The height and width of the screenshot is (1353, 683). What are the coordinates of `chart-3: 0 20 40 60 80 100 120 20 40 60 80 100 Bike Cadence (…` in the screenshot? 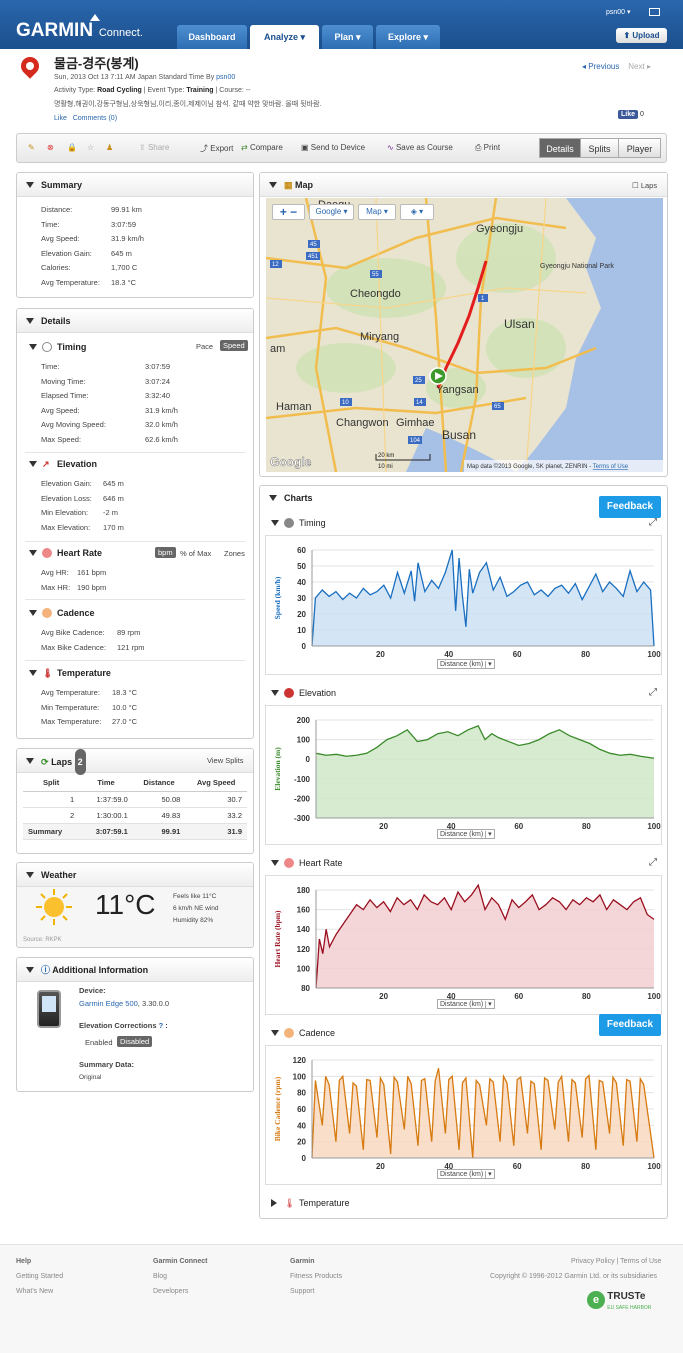 It's located at (463, 1115).